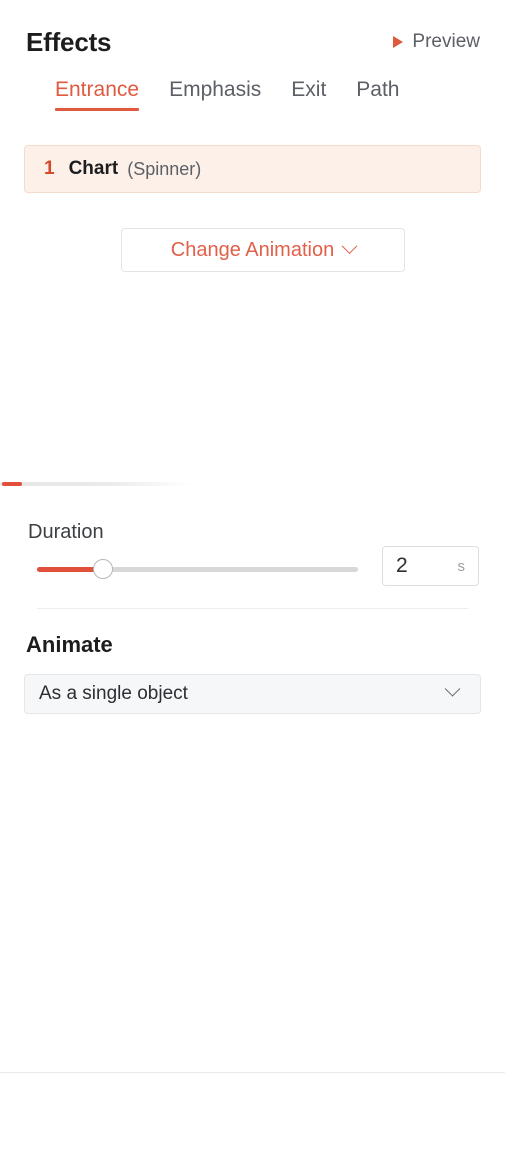 This screenshot has height=1166, width=505. What do you see at coordinates (93, 168) in the screenshot?
I see `animation-object-name: Chart` at bounding box center [93, 168].